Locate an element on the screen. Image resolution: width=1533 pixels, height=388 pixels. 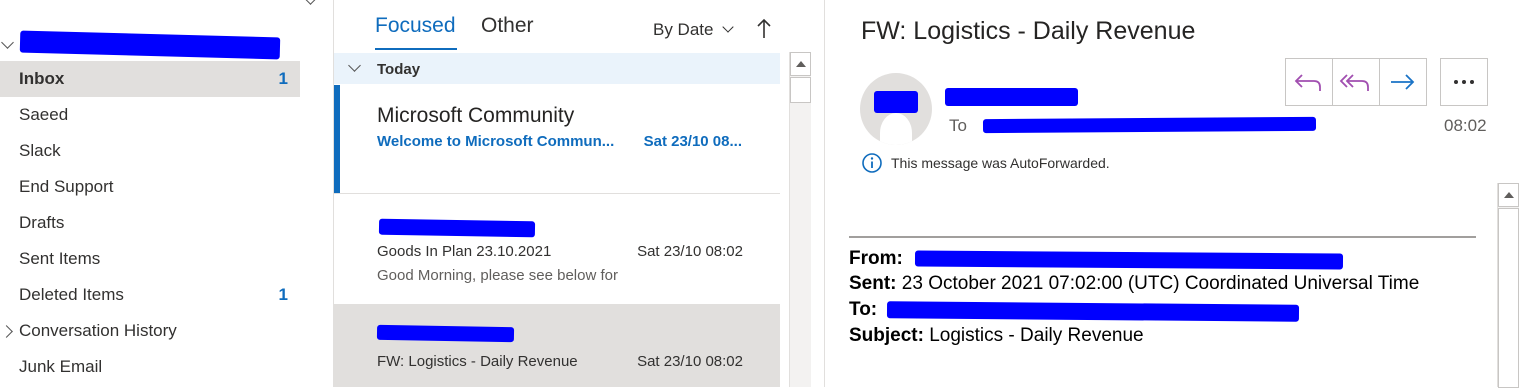
forwarded-to-line: To: is located at coordinates (863, 310).